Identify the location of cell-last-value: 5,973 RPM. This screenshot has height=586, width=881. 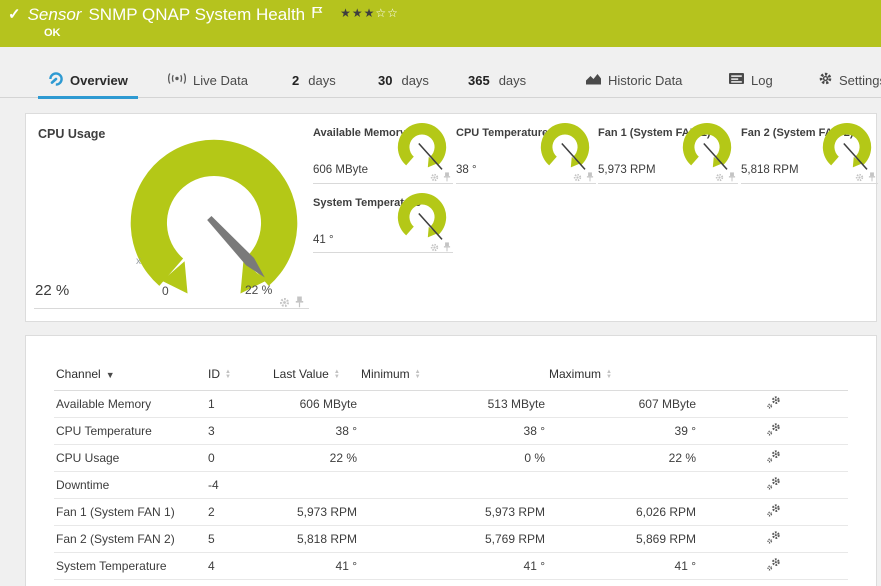
(315, 512).